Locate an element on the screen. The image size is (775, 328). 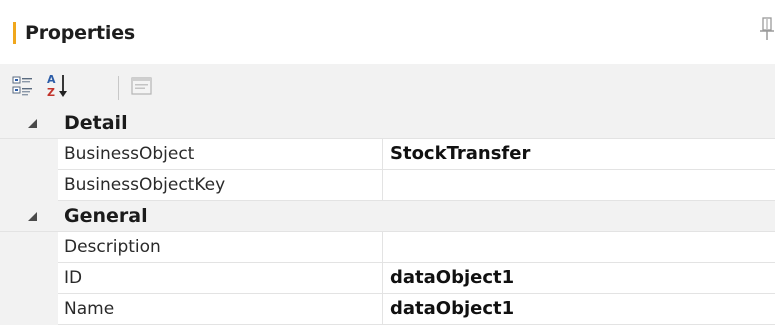
sort-az-icon: A Z is located at coordinates (57, 86).